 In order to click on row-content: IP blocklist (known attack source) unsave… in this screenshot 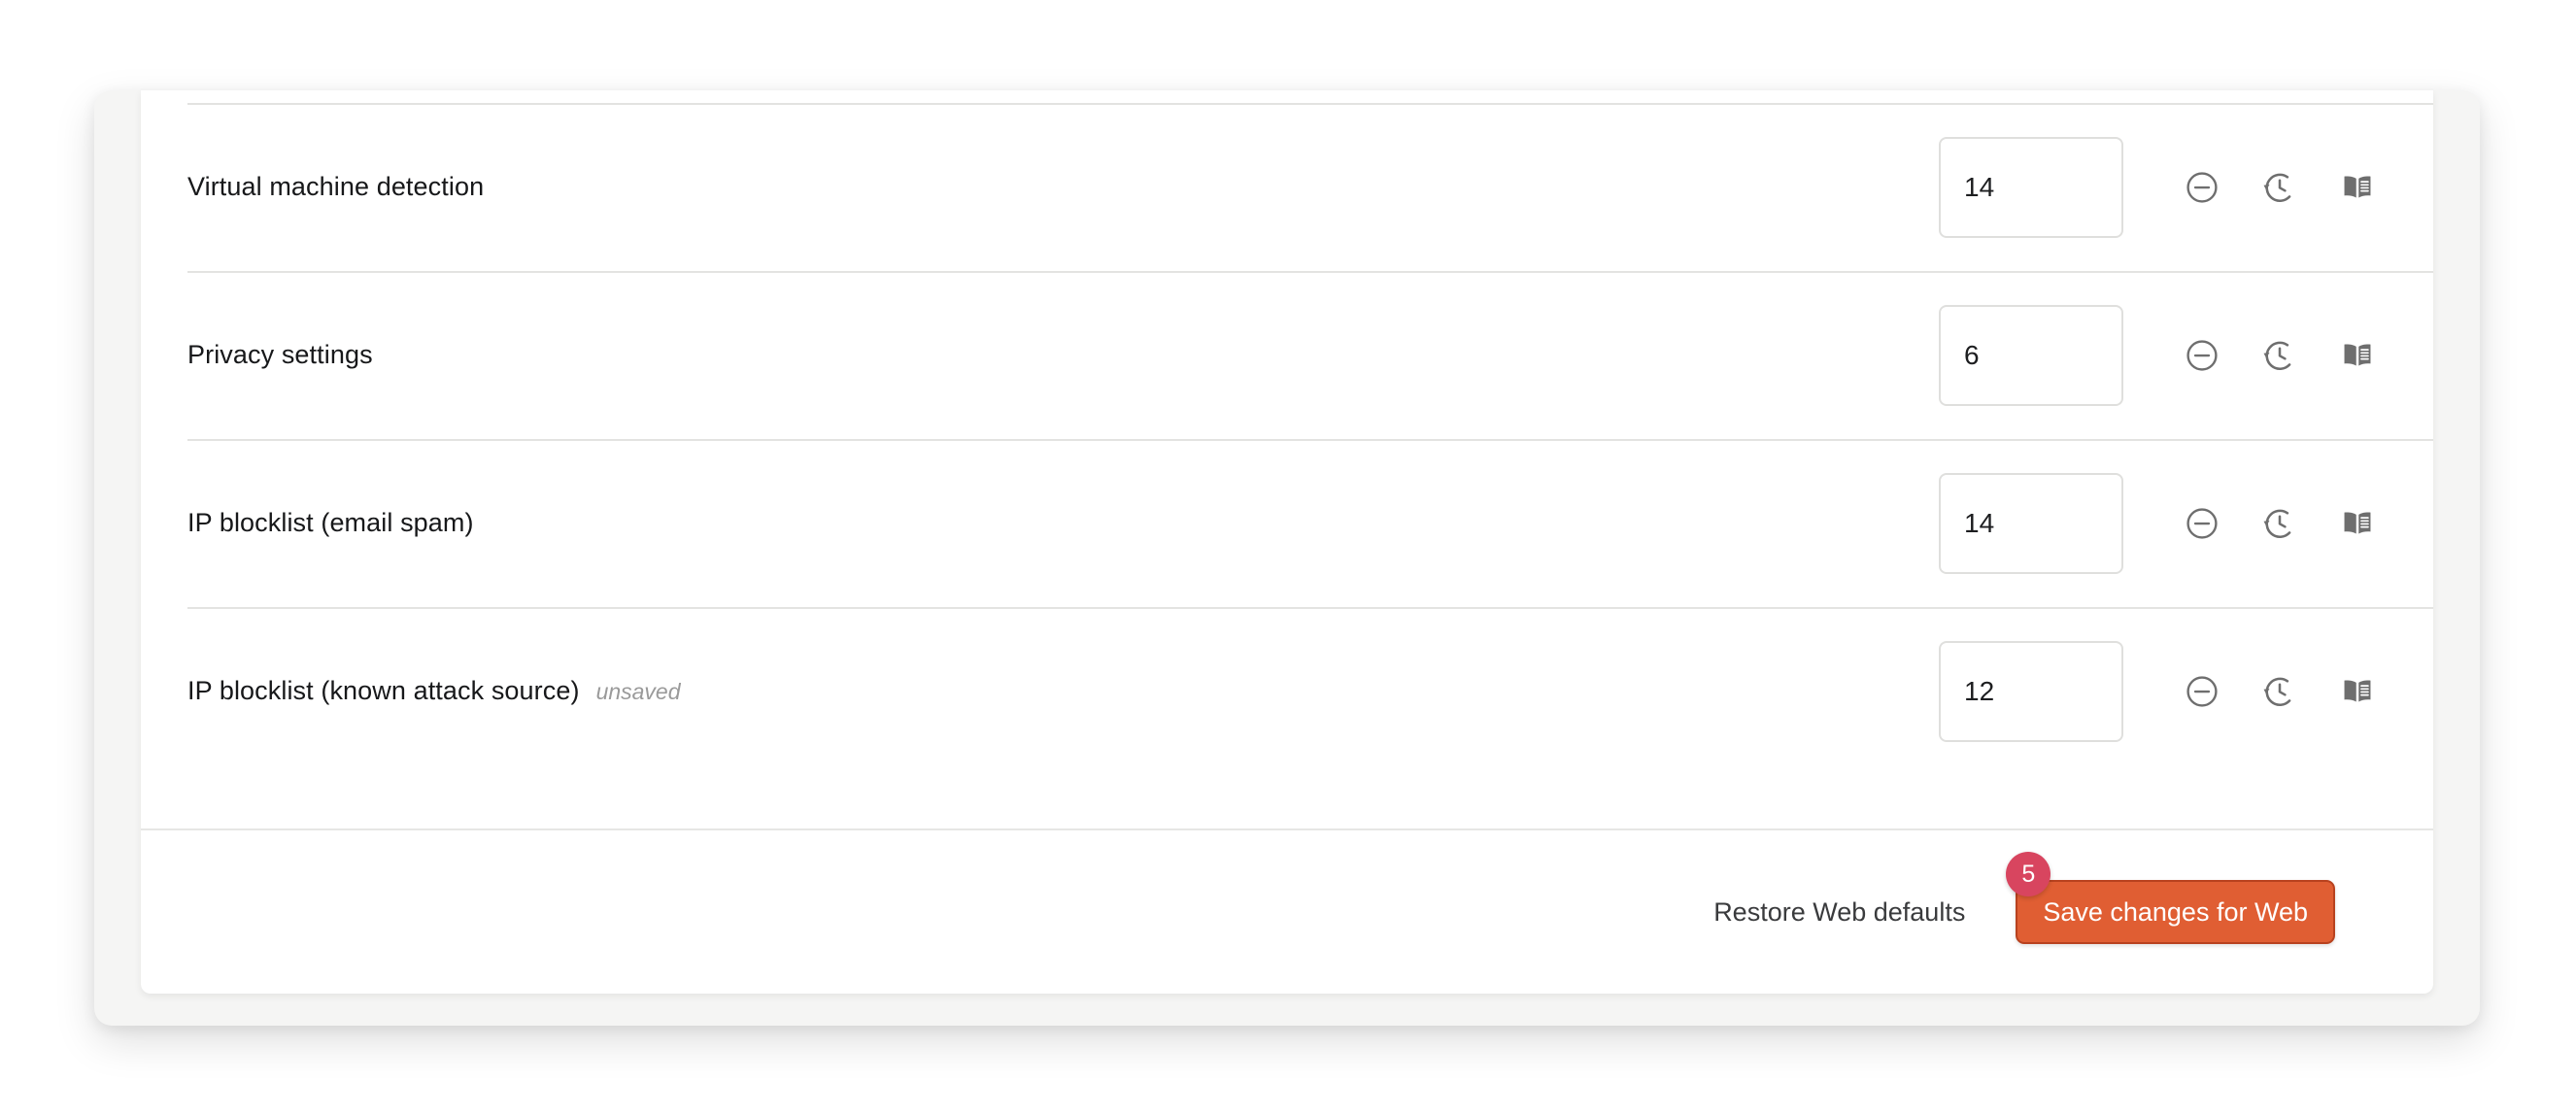, I will do `click(1310, 691)`.